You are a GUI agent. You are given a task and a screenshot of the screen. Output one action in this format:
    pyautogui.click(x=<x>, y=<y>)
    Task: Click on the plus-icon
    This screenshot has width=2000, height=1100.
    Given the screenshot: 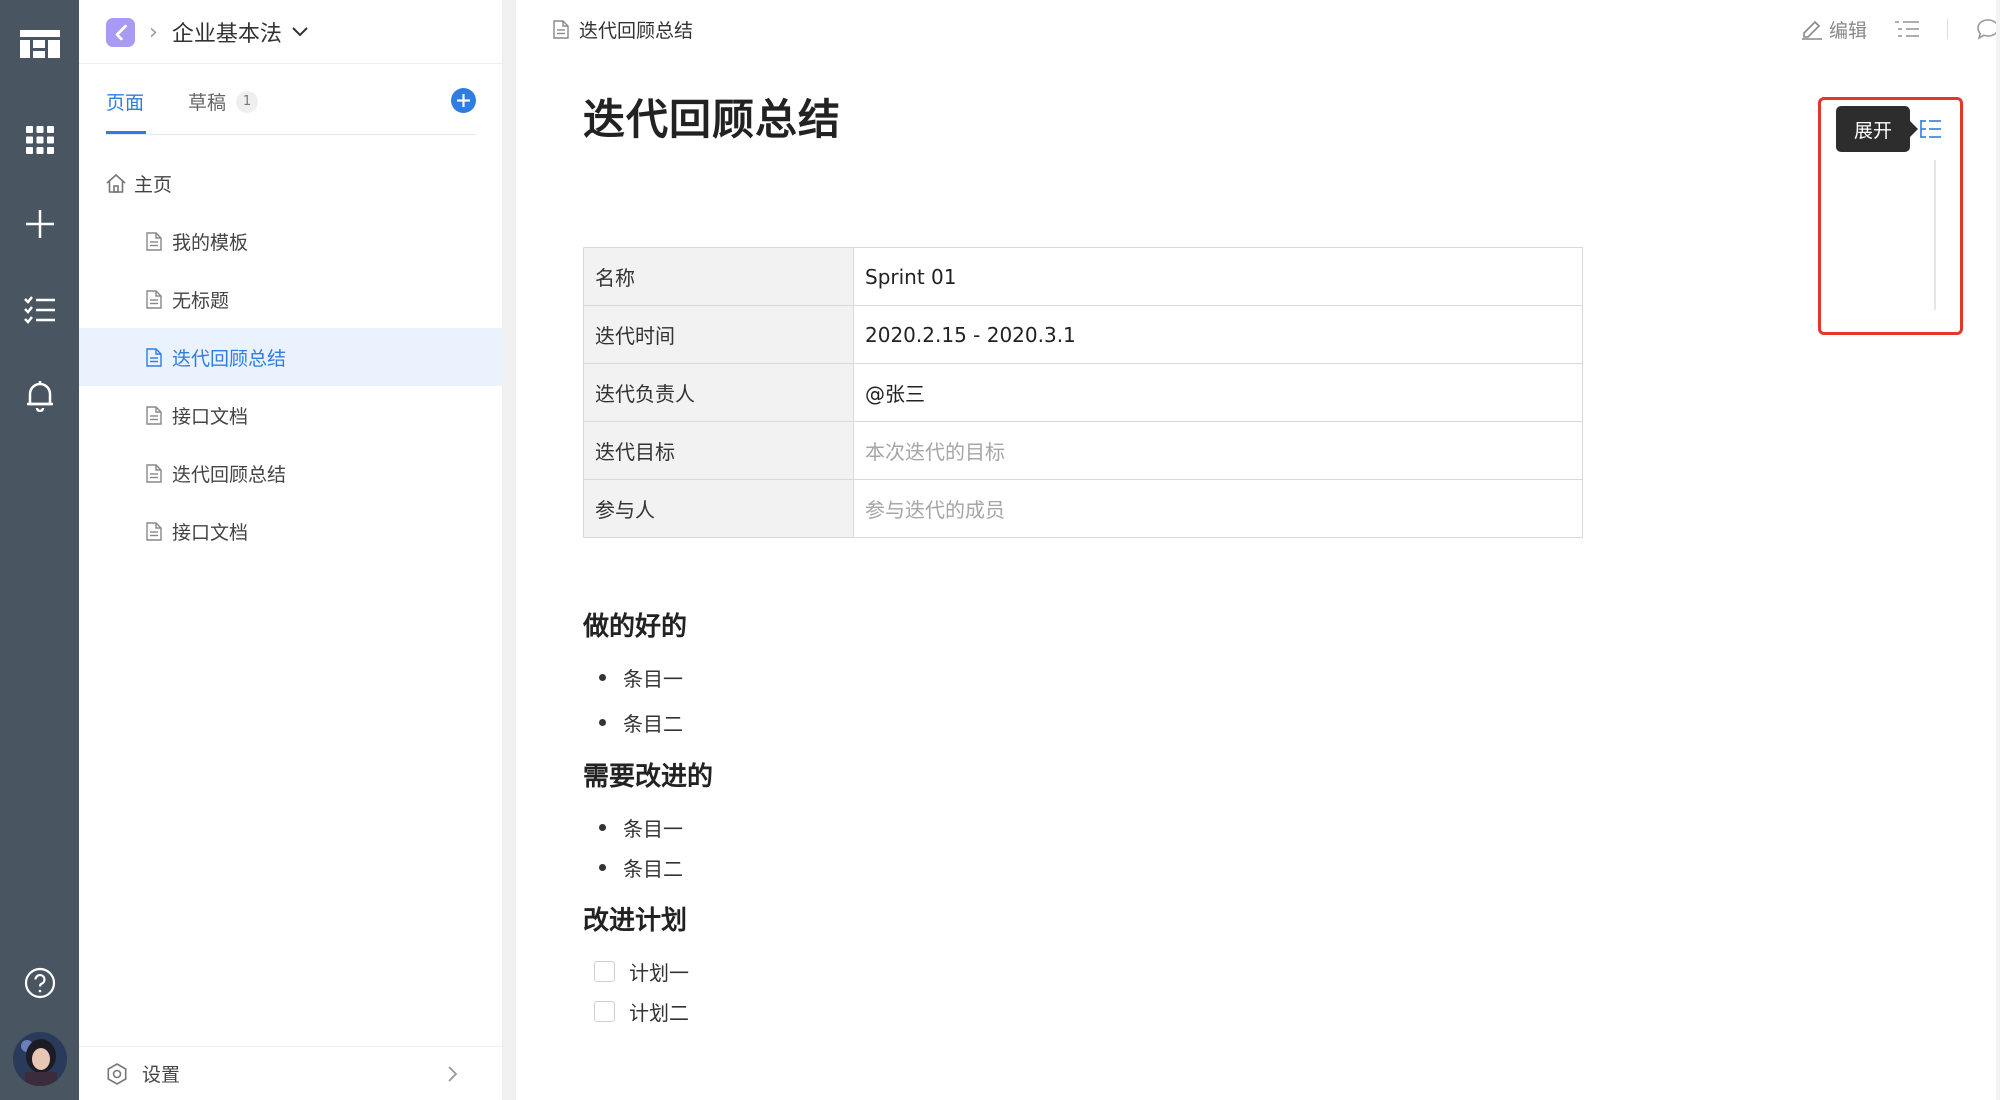 What is the action you would take?
    pyautogui.click(x=463, y=100)
    